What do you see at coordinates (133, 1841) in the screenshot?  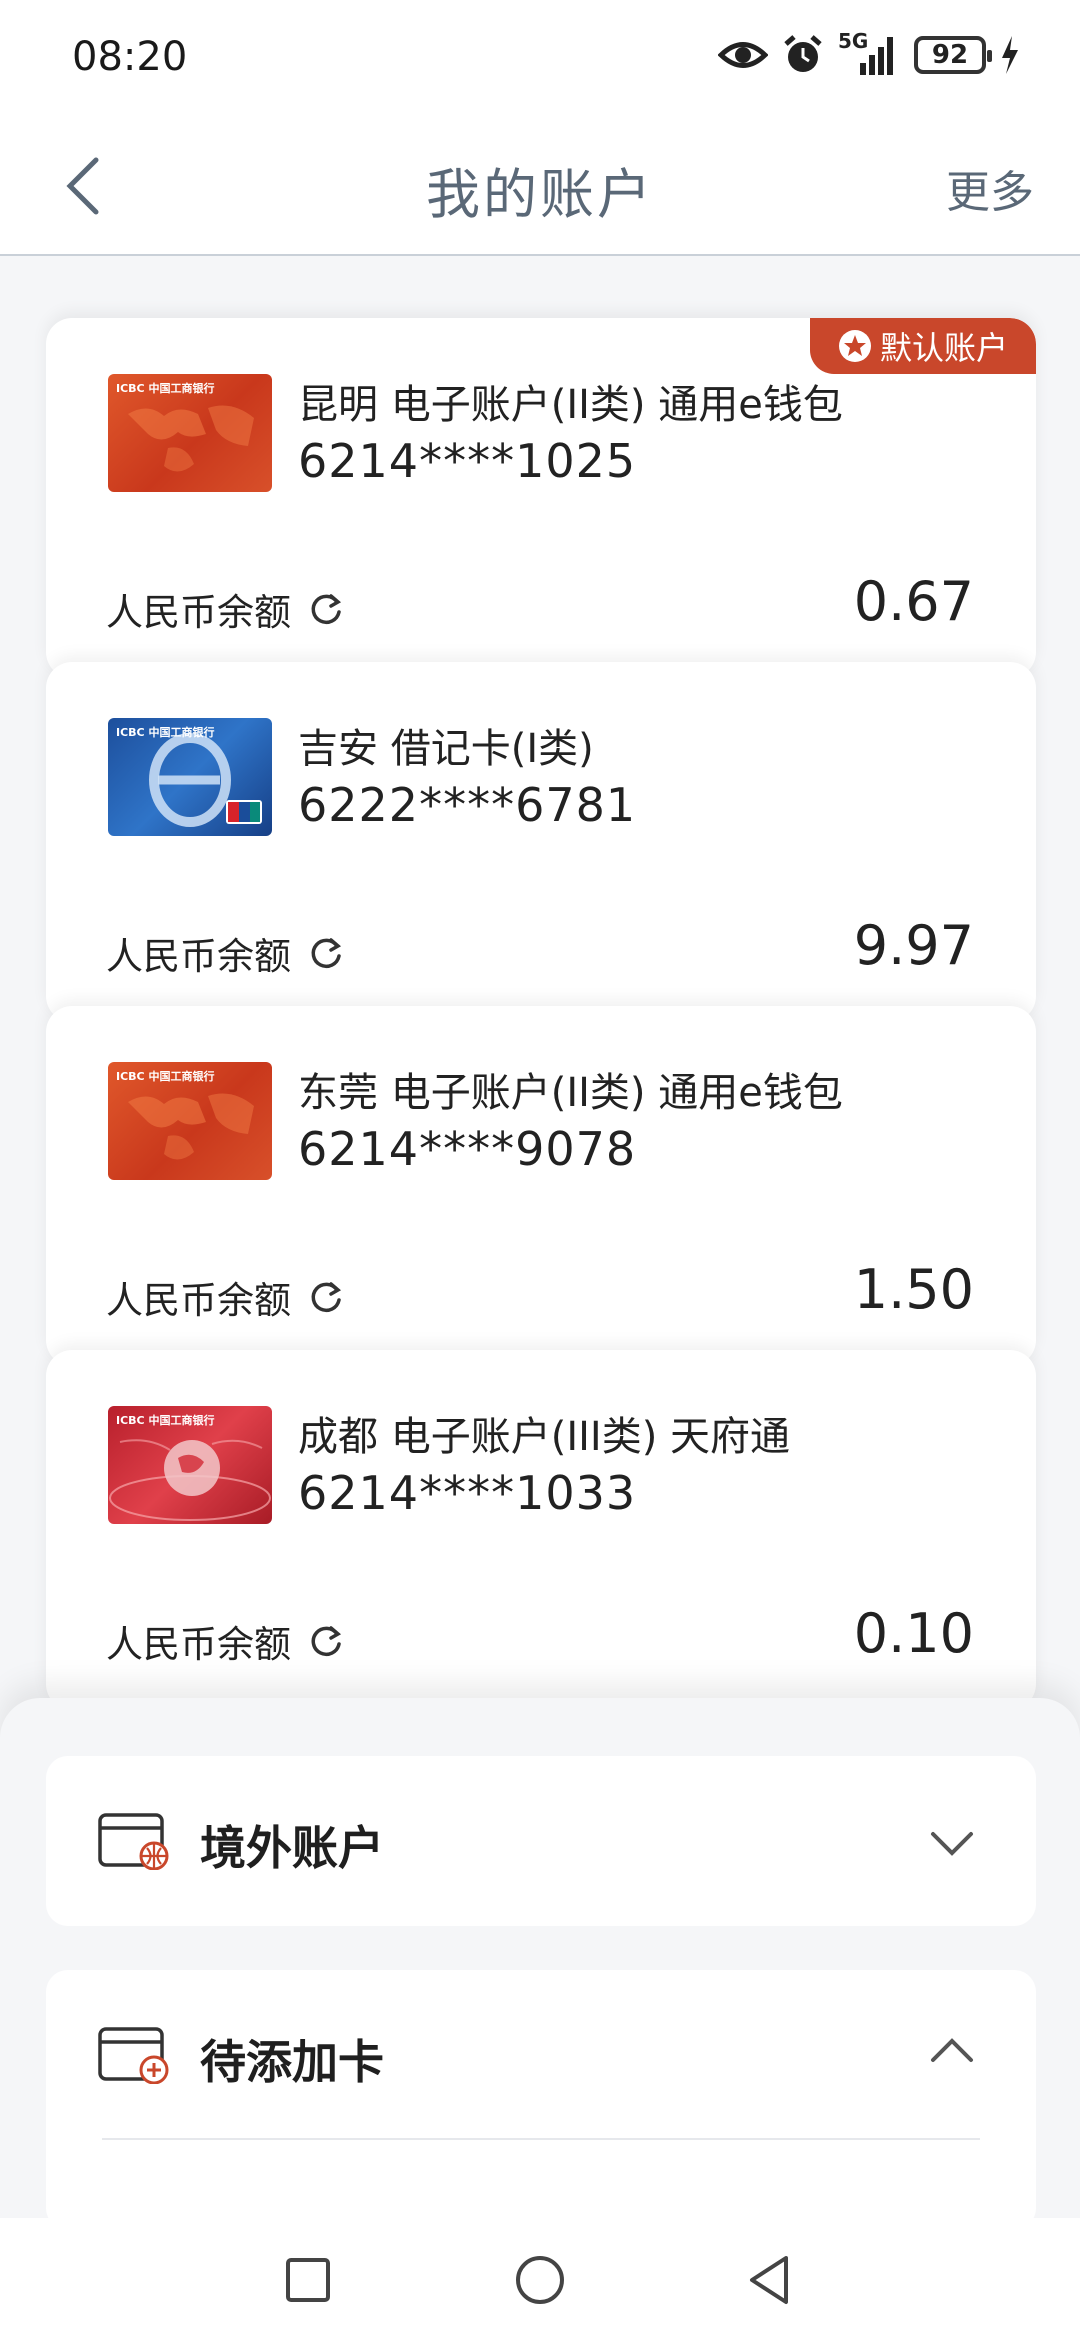 I see `card-globe-icon` at bounding box center [133, 1841].